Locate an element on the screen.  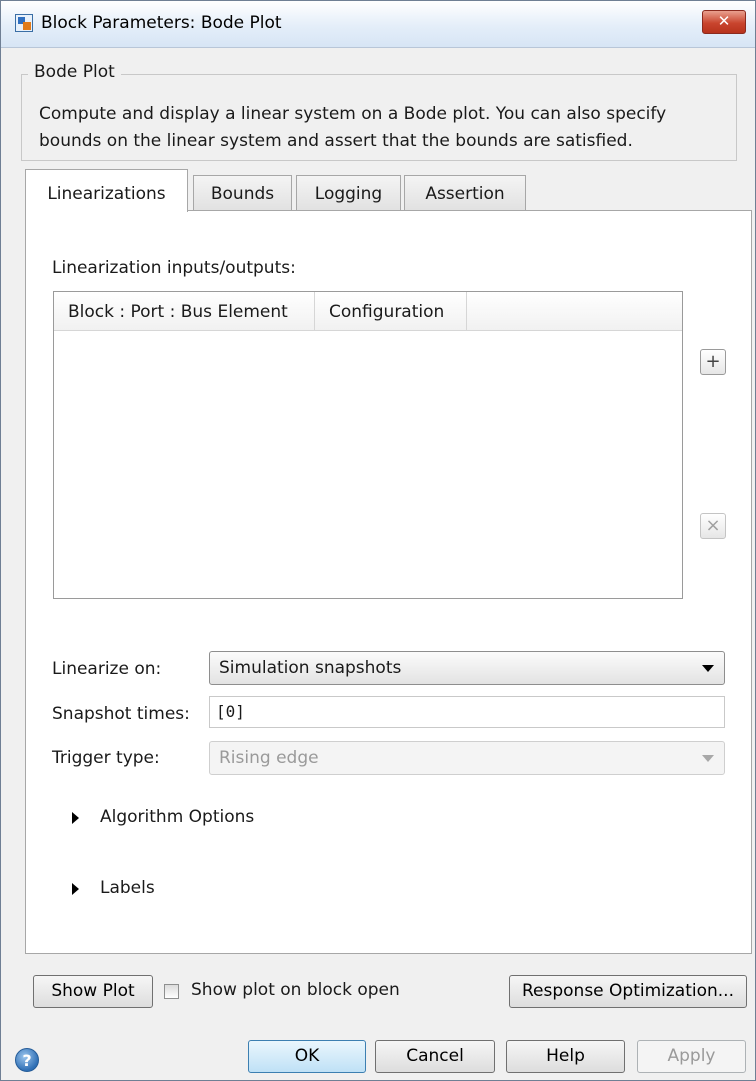
ok-button: OK is located at coordinates (307, 1056).